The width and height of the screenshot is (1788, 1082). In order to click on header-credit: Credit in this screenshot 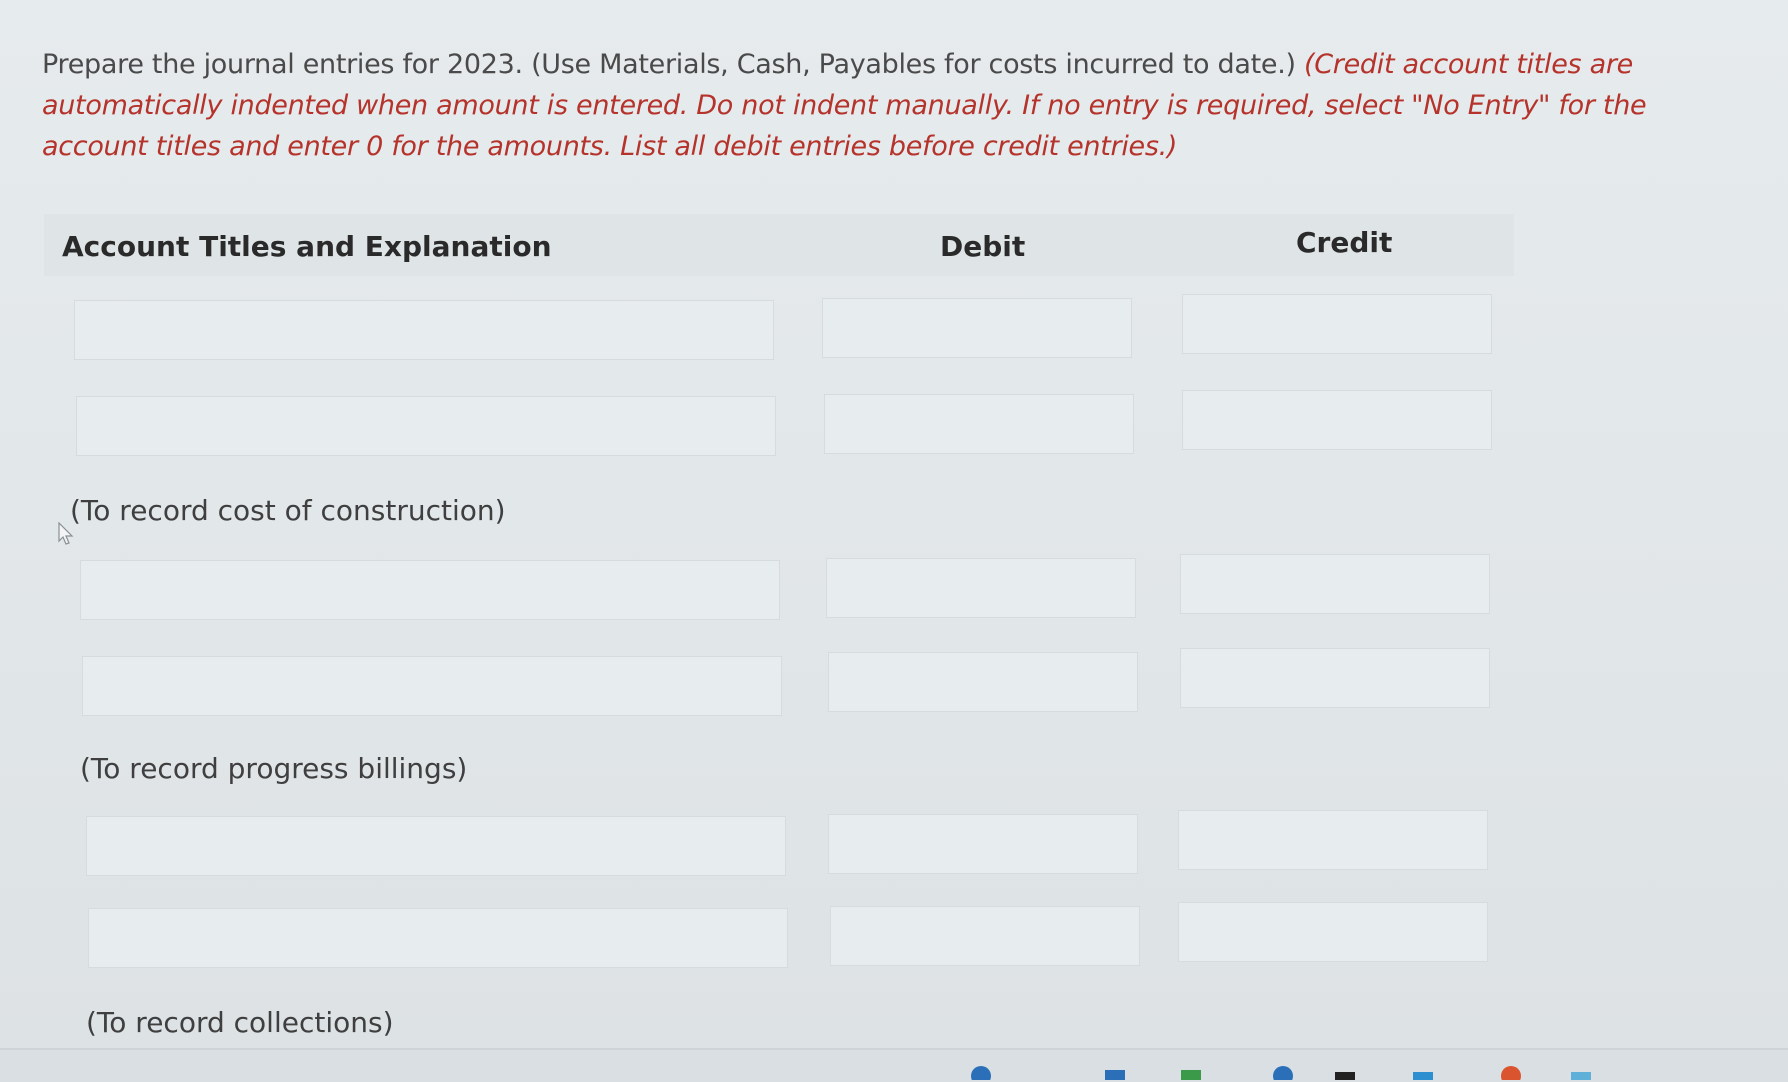, I will do `click(1344, 242)`.